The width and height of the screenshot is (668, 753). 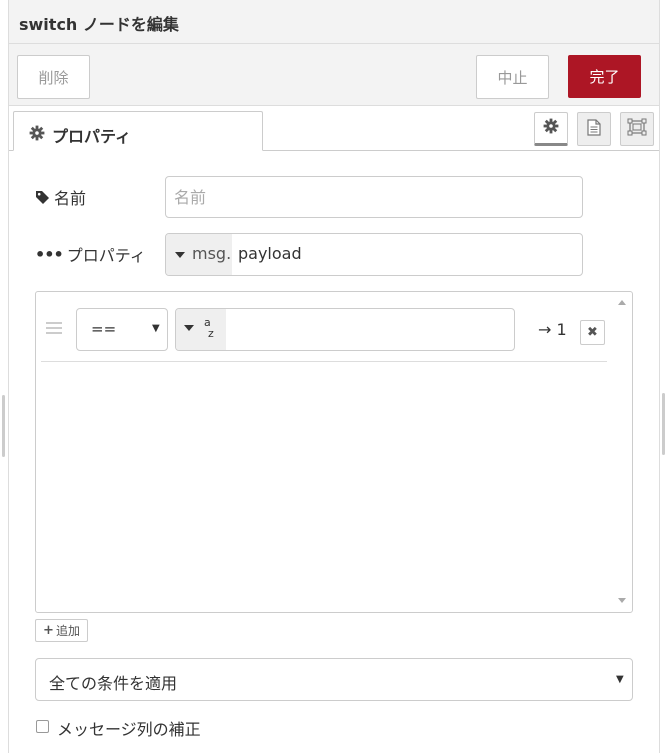 What do you see at coordinates (374, 254) in the screenshot?
I see `property-typed-input: msg. payload` at bounding box center [374, 254].